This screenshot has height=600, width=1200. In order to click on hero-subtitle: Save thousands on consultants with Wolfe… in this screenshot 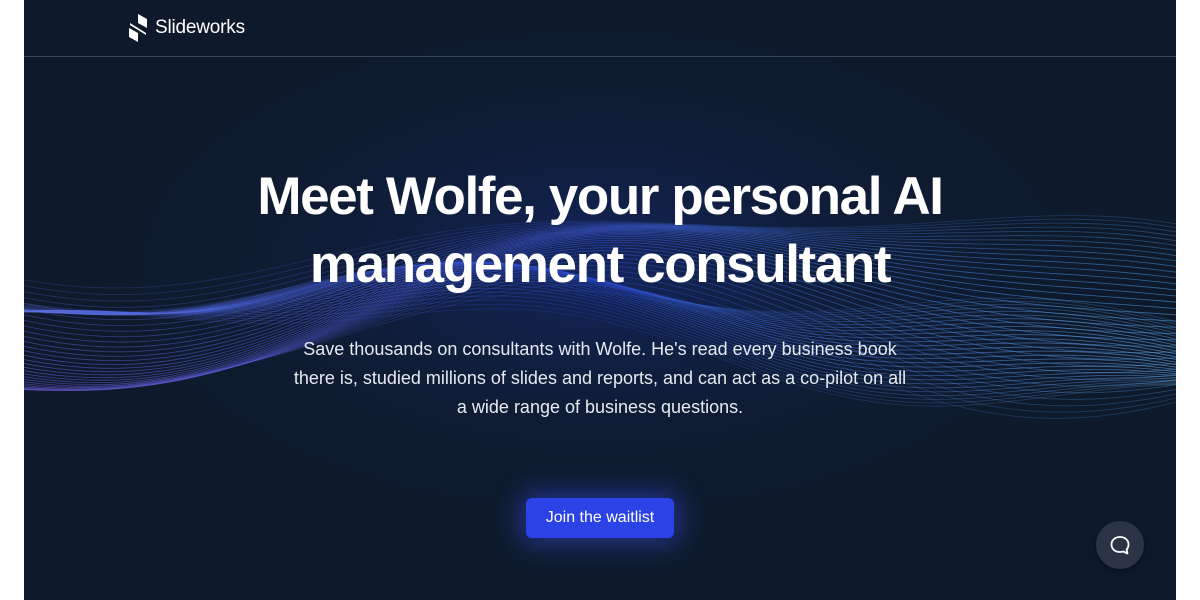, I will do `click(600, 378)`.